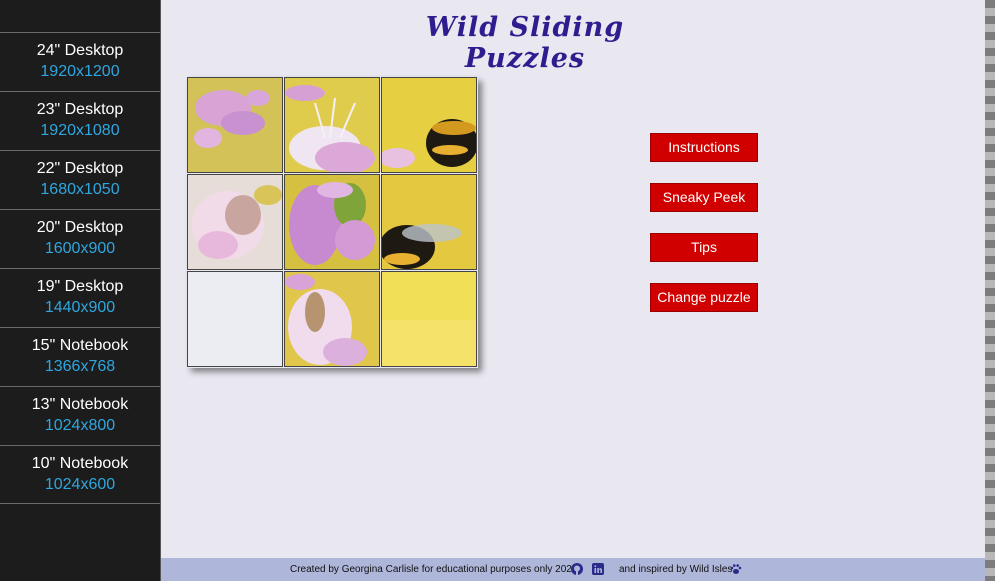  Describe the element at coordinates (80, 50) in the screenshot. I see `sidebar-item-name: 24" Desktop` at that location.